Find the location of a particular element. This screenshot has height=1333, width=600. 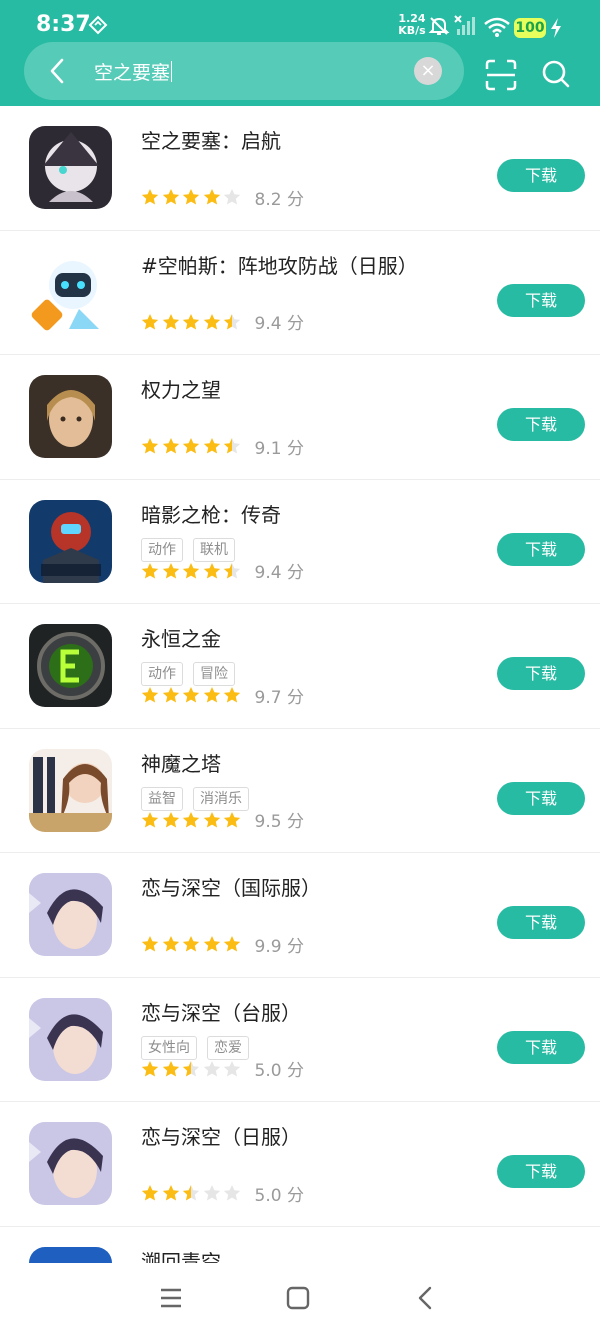

app-name: 神魔之塔 is located at coordinates (181, 762).